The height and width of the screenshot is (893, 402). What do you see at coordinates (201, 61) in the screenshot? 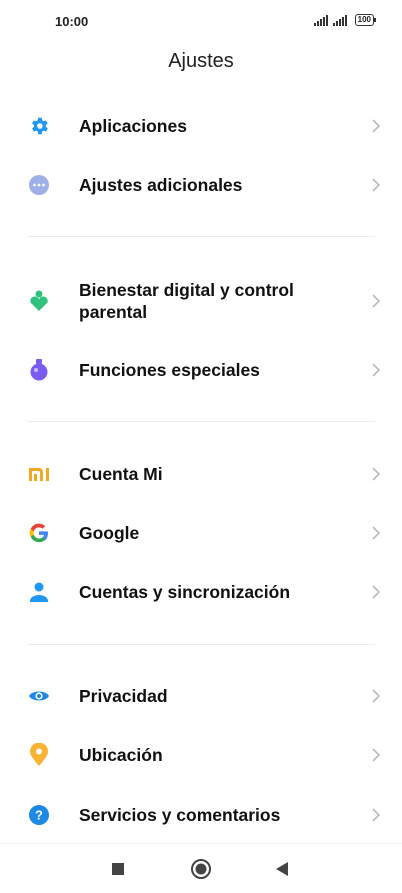
I see `page-title: Ajustes` at bounding box center [201, 61].